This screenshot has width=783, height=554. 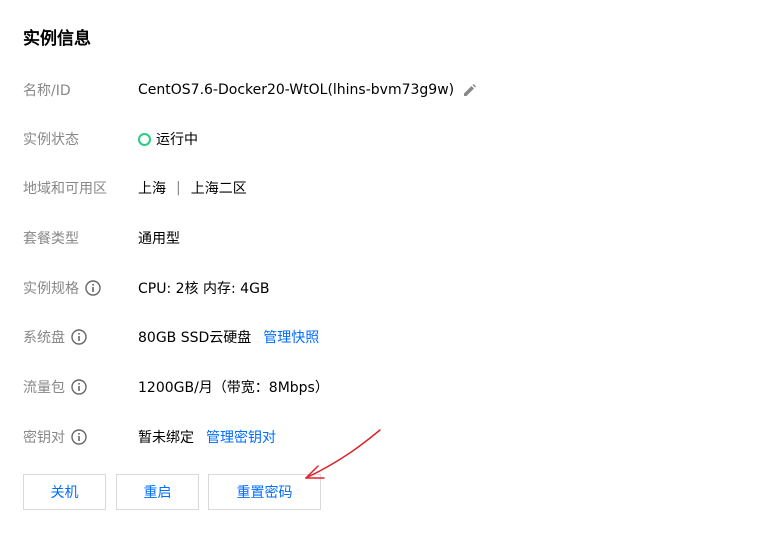 I want to click on traffic-value: 1200GB/月（带宽：8Mbps）, so click(x=233, y=388).